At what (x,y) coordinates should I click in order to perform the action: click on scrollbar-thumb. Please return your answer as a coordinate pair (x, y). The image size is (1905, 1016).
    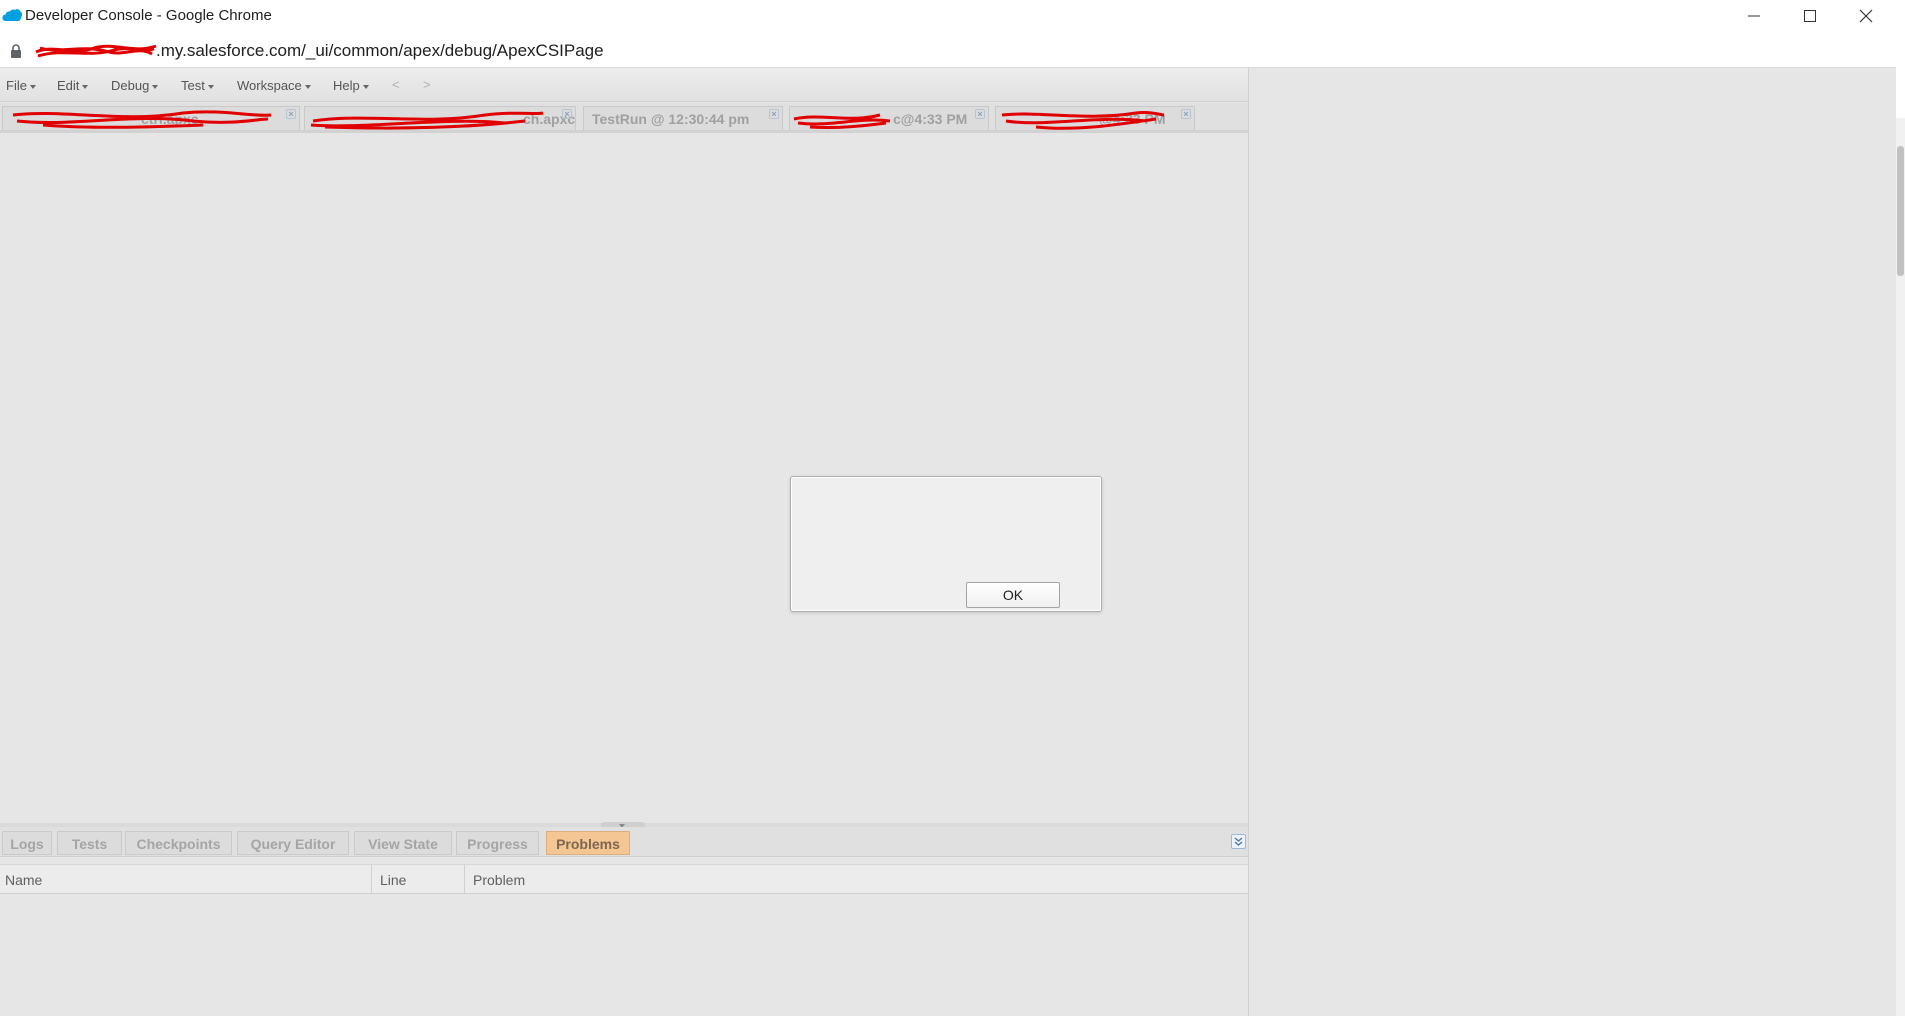
    Looking at the image, I should click on (1900, 211).